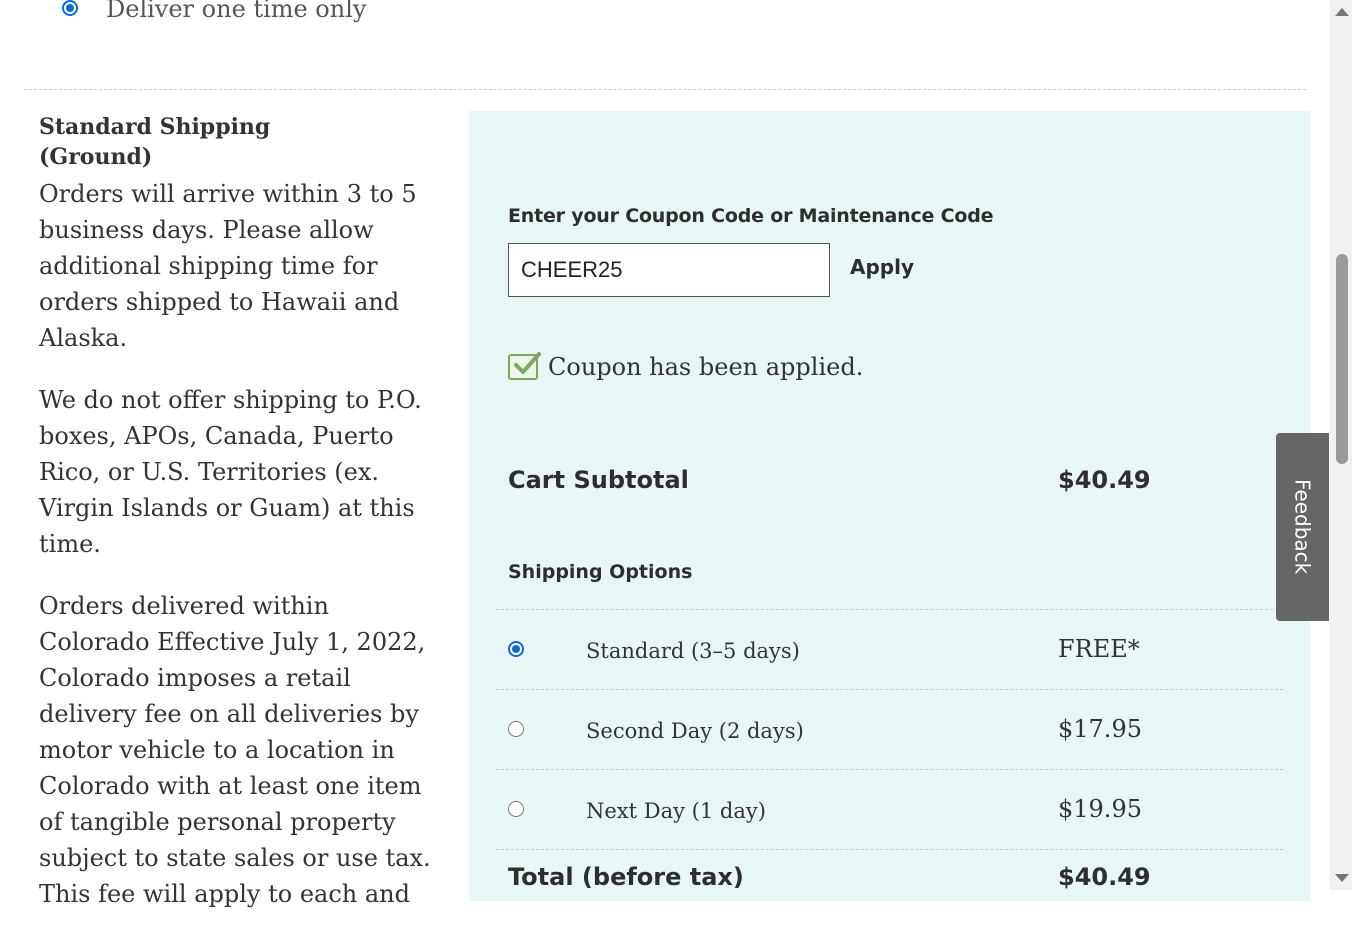 The width and height of the screenshot is (1352, 938). What do you see at coordinates (909, 480) in the screenshot?
I see `cart-subtotal-row: Cart Subtotal $40.49` at bounding box center [909, 480].